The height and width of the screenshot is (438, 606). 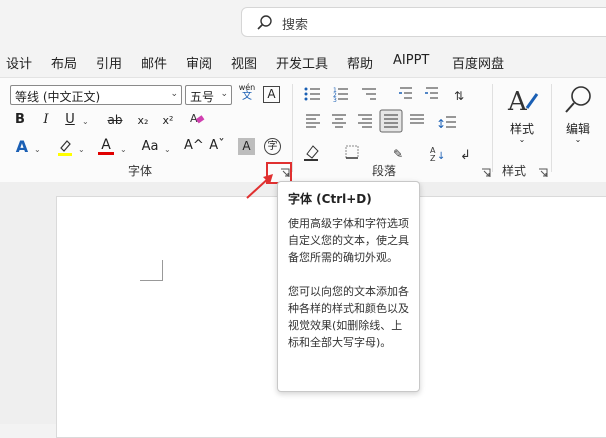 What do you see at coordinates (578, 114) in the screenshot?
I see `editing-button: 编辑 ⌄` at bounding box center [578, 114].